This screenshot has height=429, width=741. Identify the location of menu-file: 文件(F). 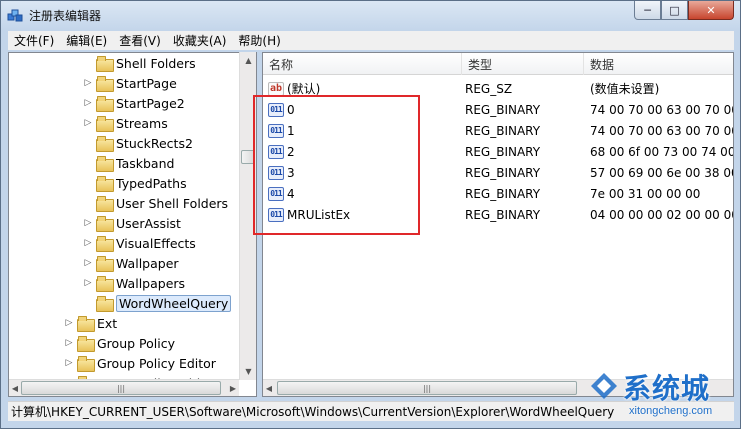
(34, 40).